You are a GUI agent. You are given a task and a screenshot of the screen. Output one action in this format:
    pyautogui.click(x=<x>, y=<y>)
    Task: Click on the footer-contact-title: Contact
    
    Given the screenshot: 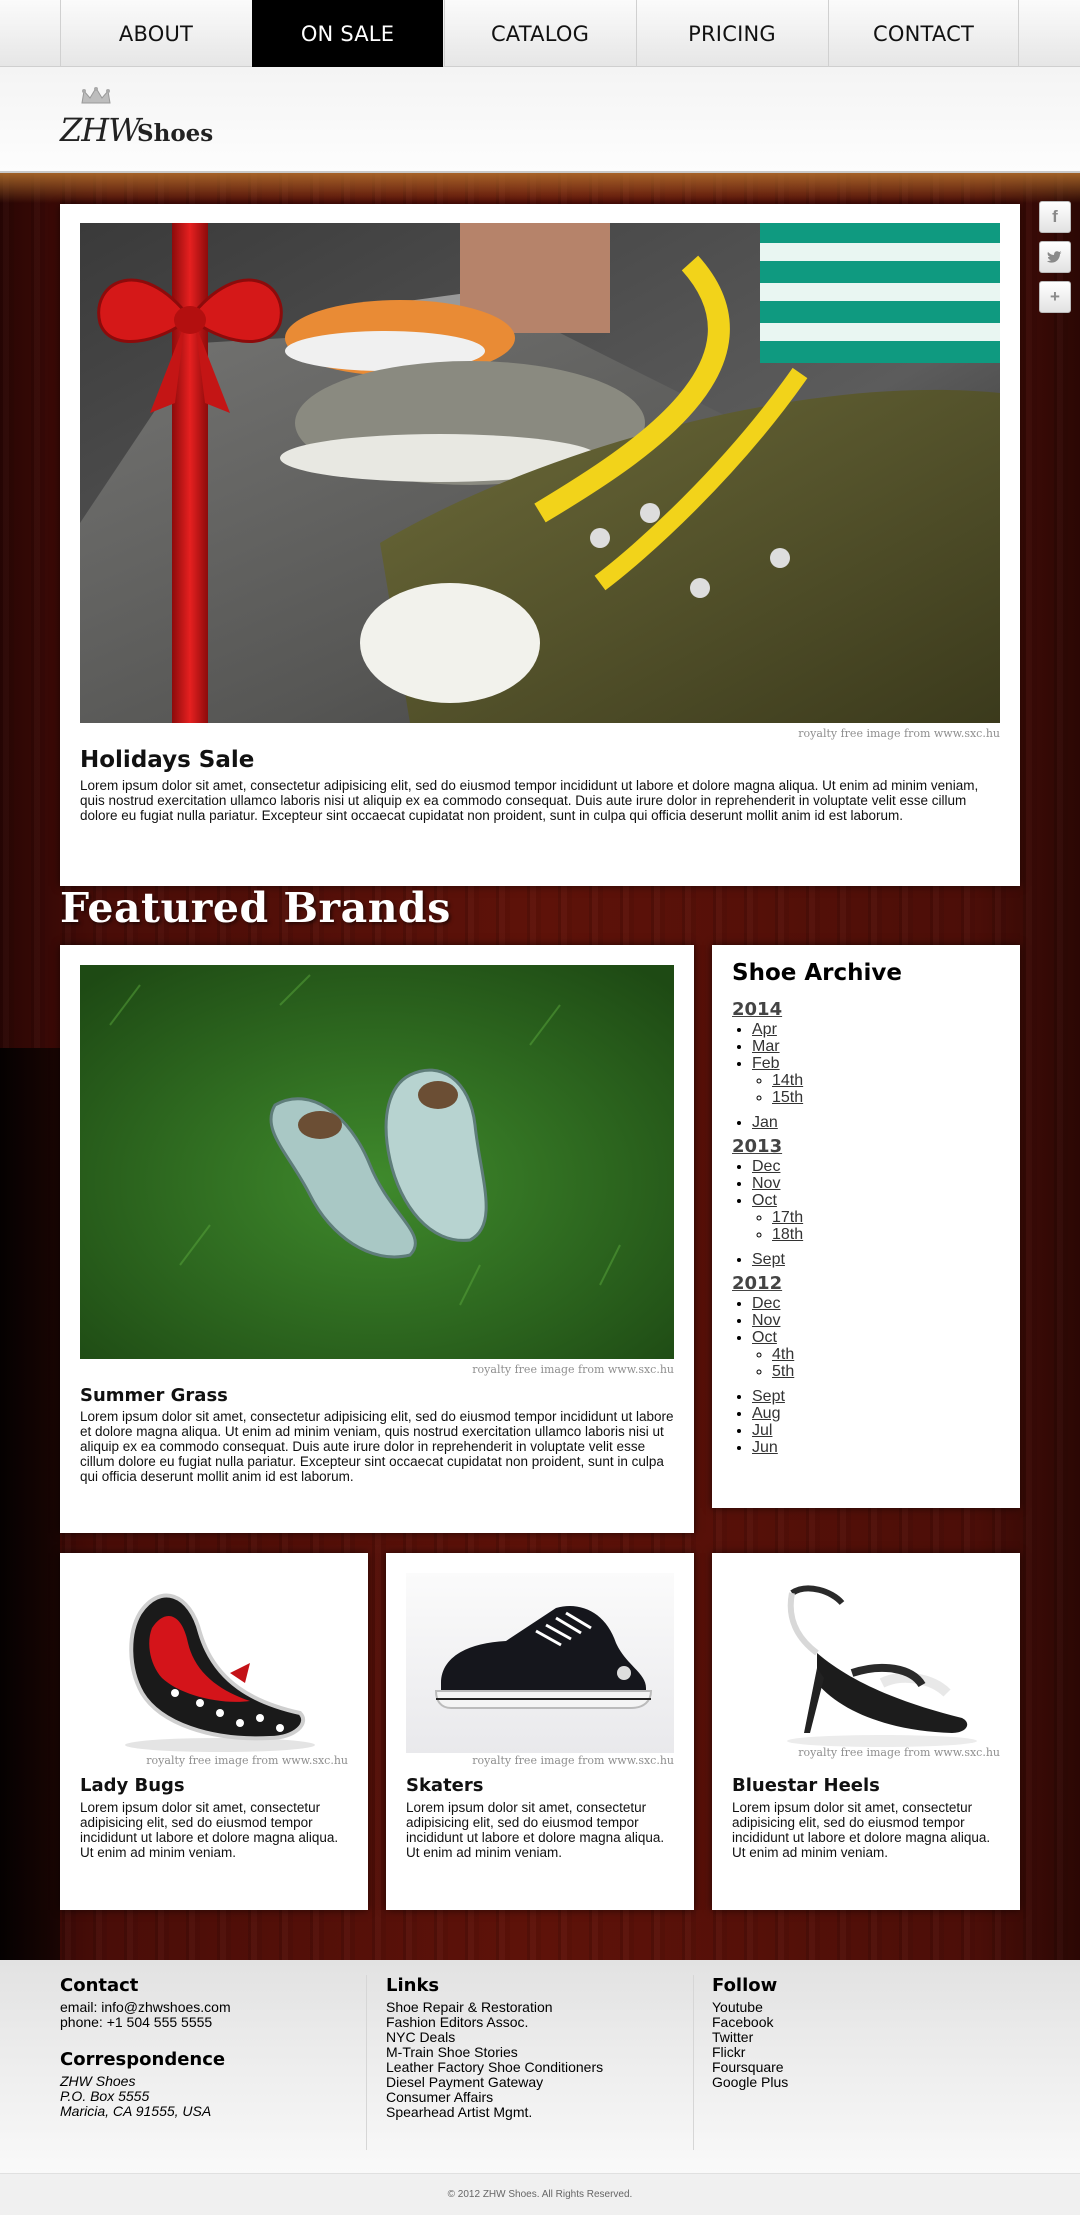 What is the action you would take?
    pyautogui.click(x=99, y=1985)
    